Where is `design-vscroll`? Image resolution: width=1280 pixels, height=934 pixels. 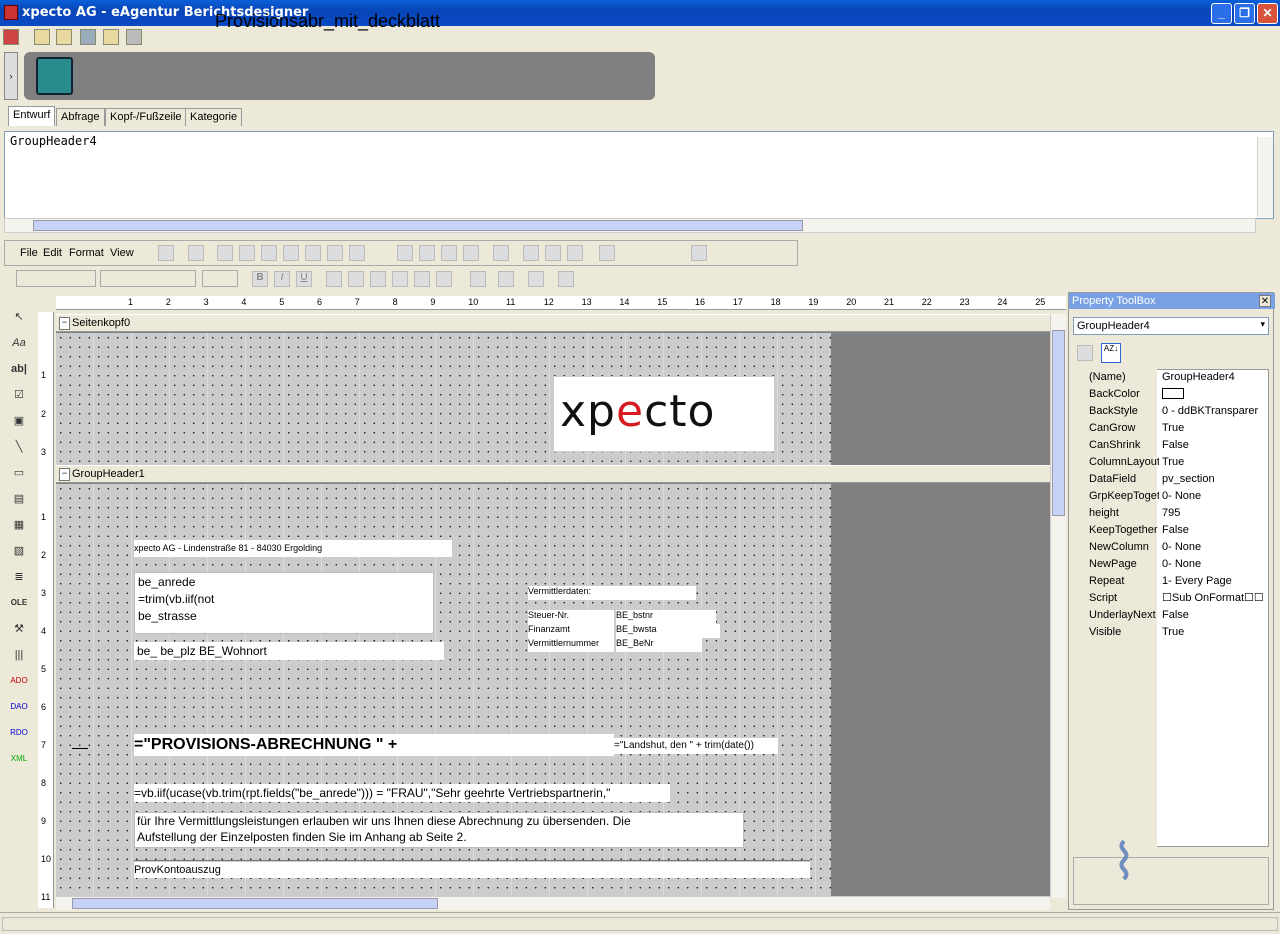 design-vscroll is located at coordinates (1058, 606).